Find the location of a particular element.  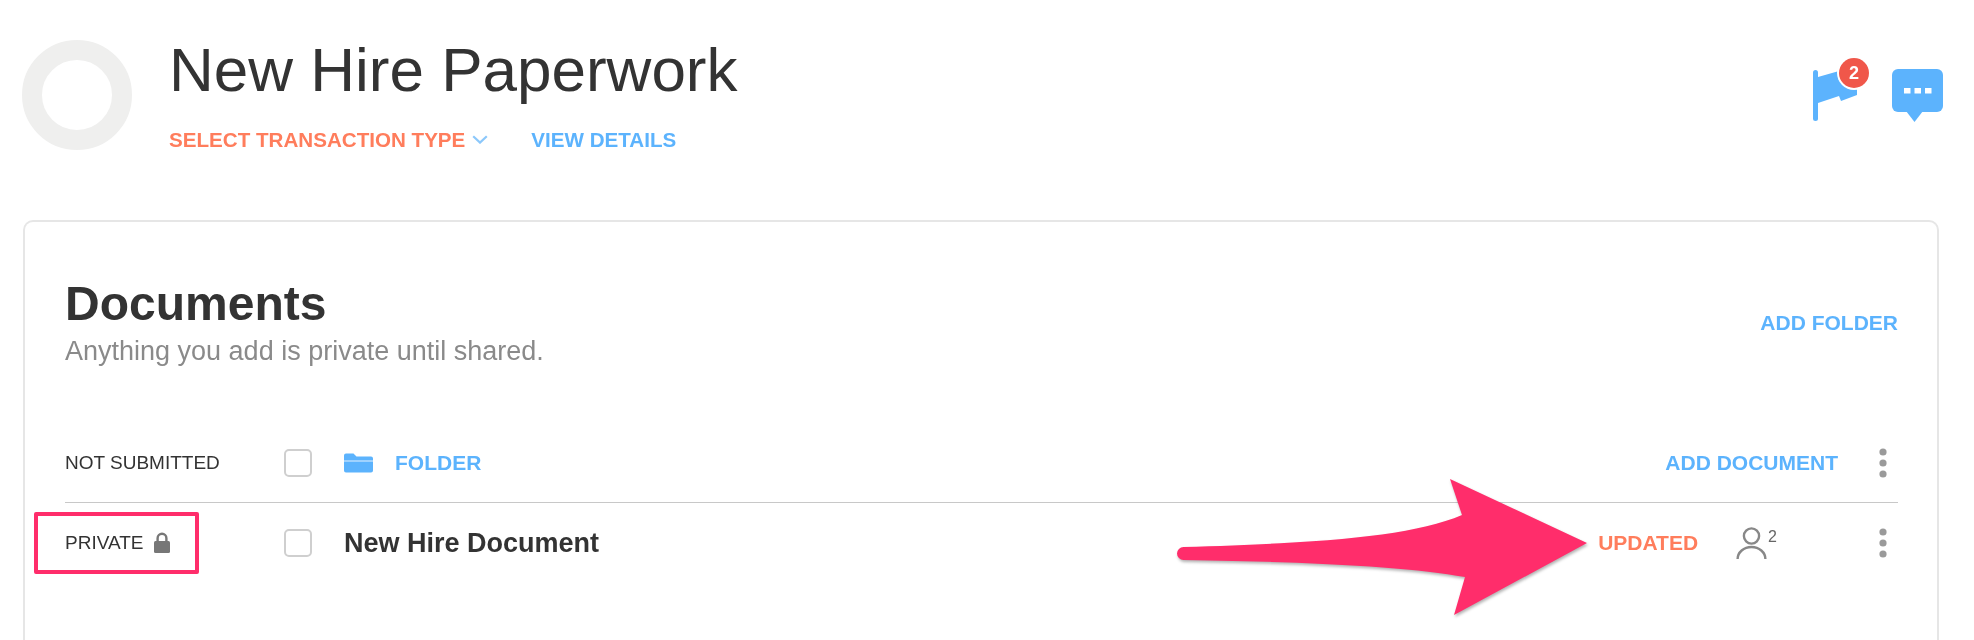

status-label: NOT SUBMITTED is located at coordinates (142, 462).